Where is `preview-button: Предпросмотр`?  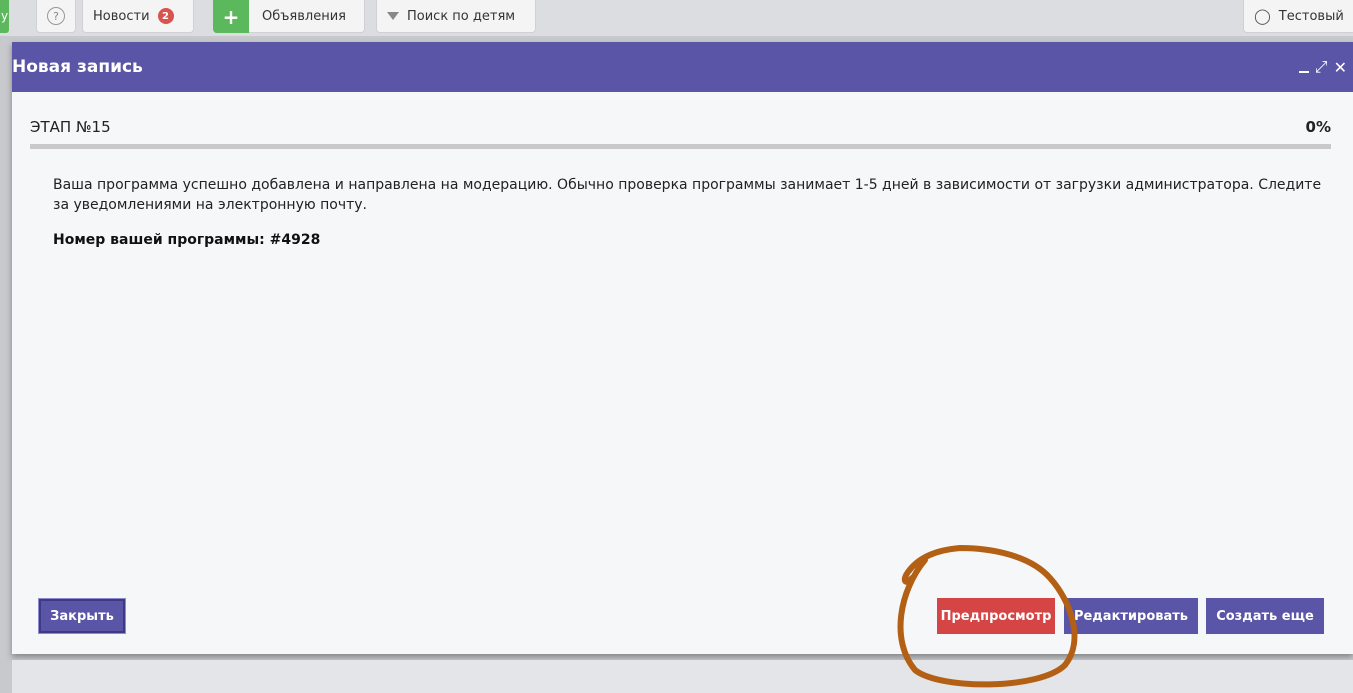 preview-button: Предпросмотр is located at coordinates (996, 616).